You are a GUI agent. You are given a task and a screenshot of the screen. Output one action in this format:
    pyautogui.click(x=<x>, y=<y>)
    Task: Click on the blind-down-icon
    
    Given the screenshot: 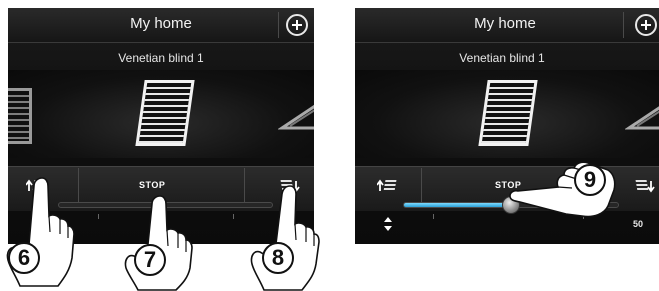 What is the action you would take?
    pyautogui.click(x=644, y=186)
    